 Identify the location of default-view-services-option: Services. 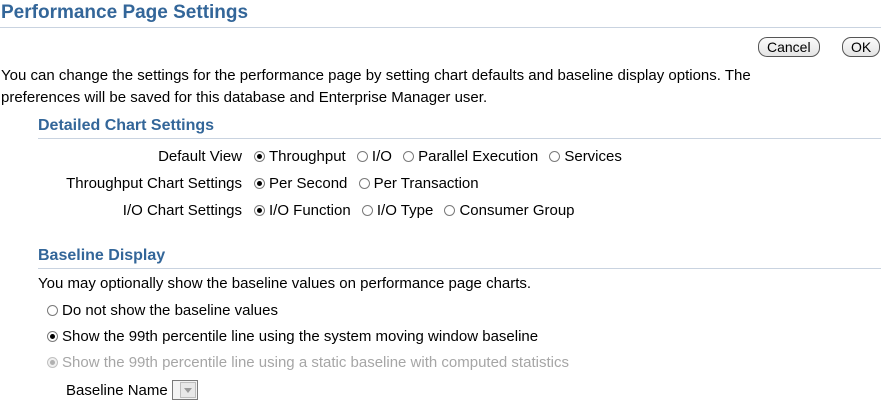
(585, 157).